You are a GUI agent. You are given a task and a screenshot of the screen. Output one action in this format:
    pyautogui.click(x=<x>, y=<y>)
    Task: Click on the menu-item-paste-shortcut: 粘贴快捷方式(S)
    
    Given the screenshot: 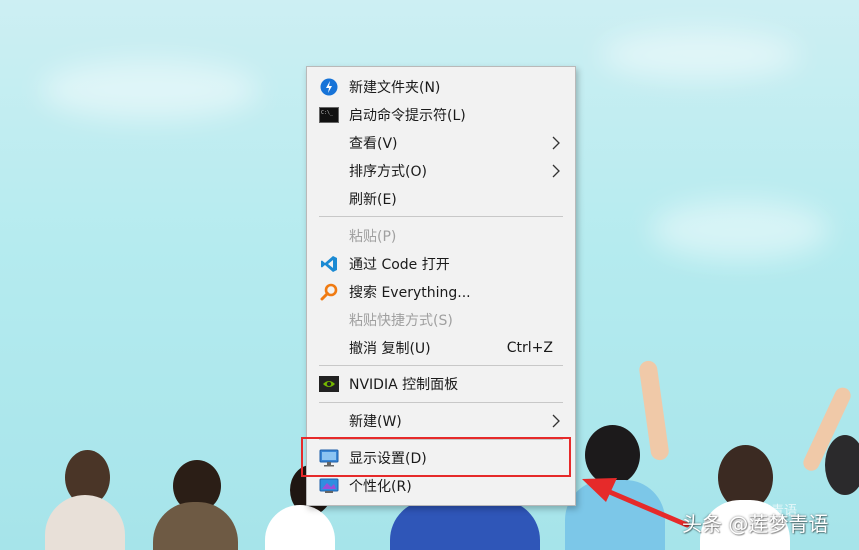 What is the action you would take?
    pyautogui.click(x=401, y=321)
    